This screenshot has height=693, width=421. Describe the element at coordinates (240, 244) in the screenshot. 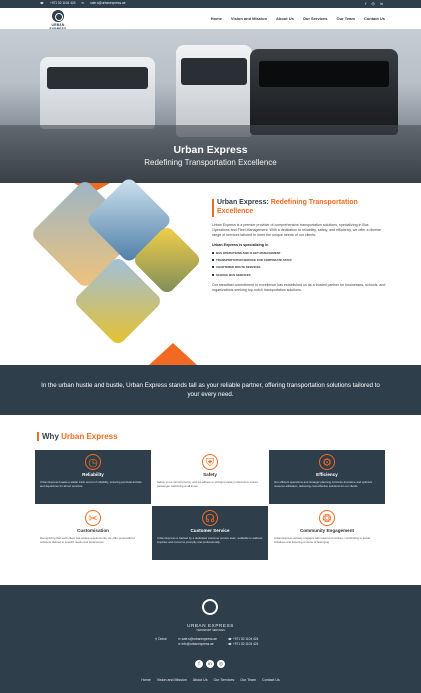

I see `about-specializing-label: Urban Express is specializing in` at that location.